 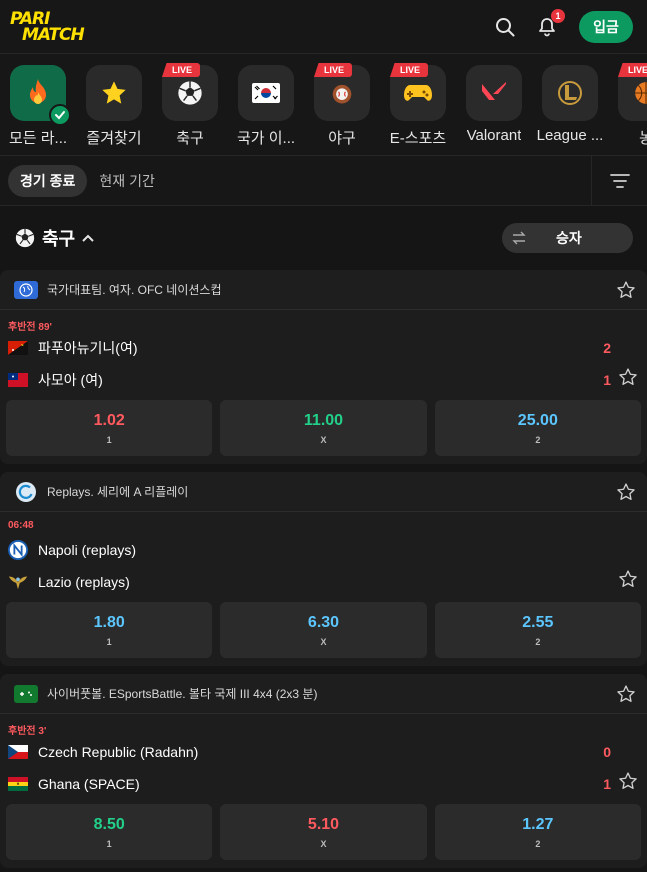 What do you see at coordinates (126, 181) in the screenshot?
I see `filter-period-pill: 현재 기간` at bounding box center [126, 181].